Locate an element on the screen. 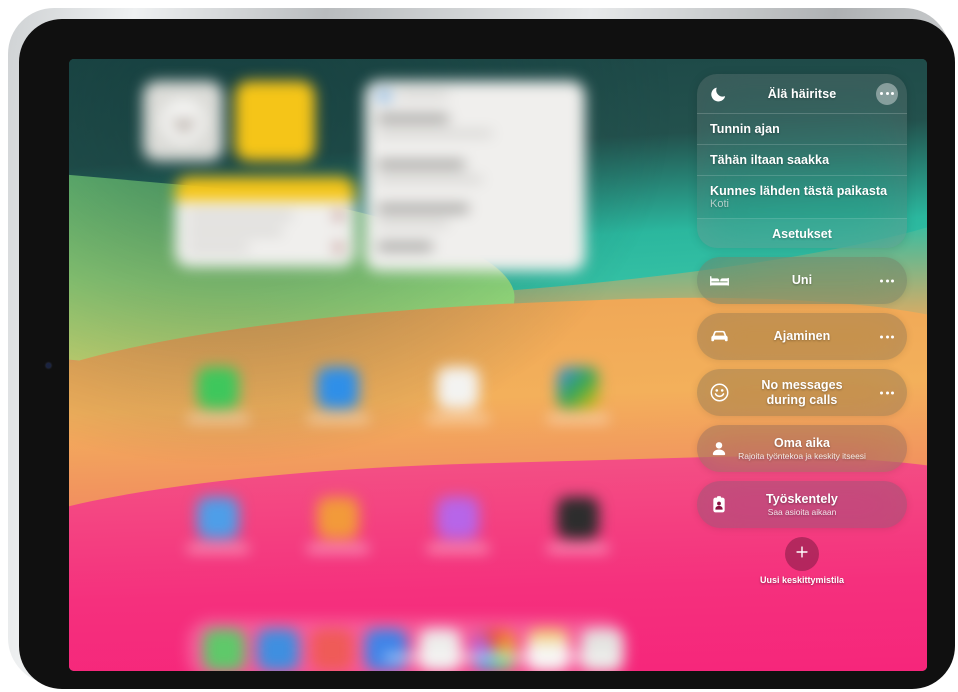 Image resolution: width=958 pixels, height=692 pixels. focus-mode-uni: Uni is located at coordinates (802, 280).